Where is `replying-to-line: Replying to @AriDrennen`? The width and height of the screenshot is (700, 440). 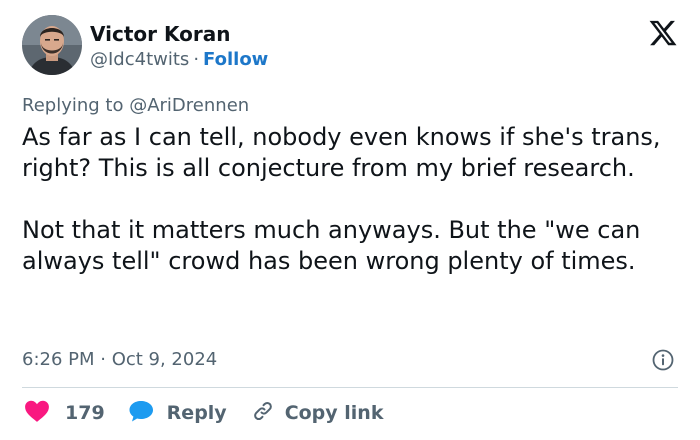
replying-to-line: Replying to @AriDrennen is located at coordinates (135, 105).